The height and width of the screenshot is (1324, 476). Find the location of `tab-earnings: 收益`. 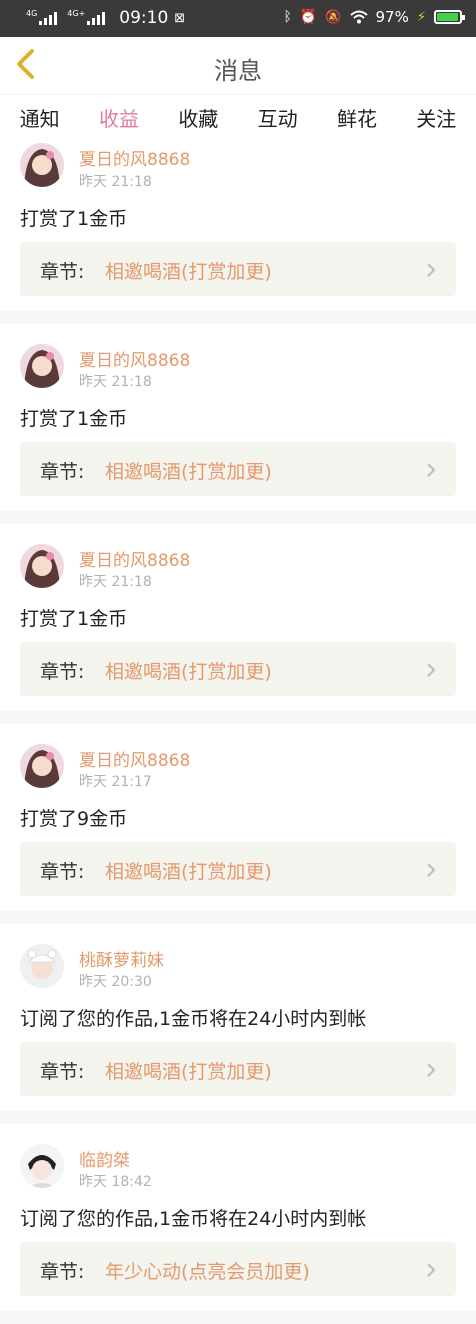

tab-earnings: 收益 is located at coordinates (119, 122).